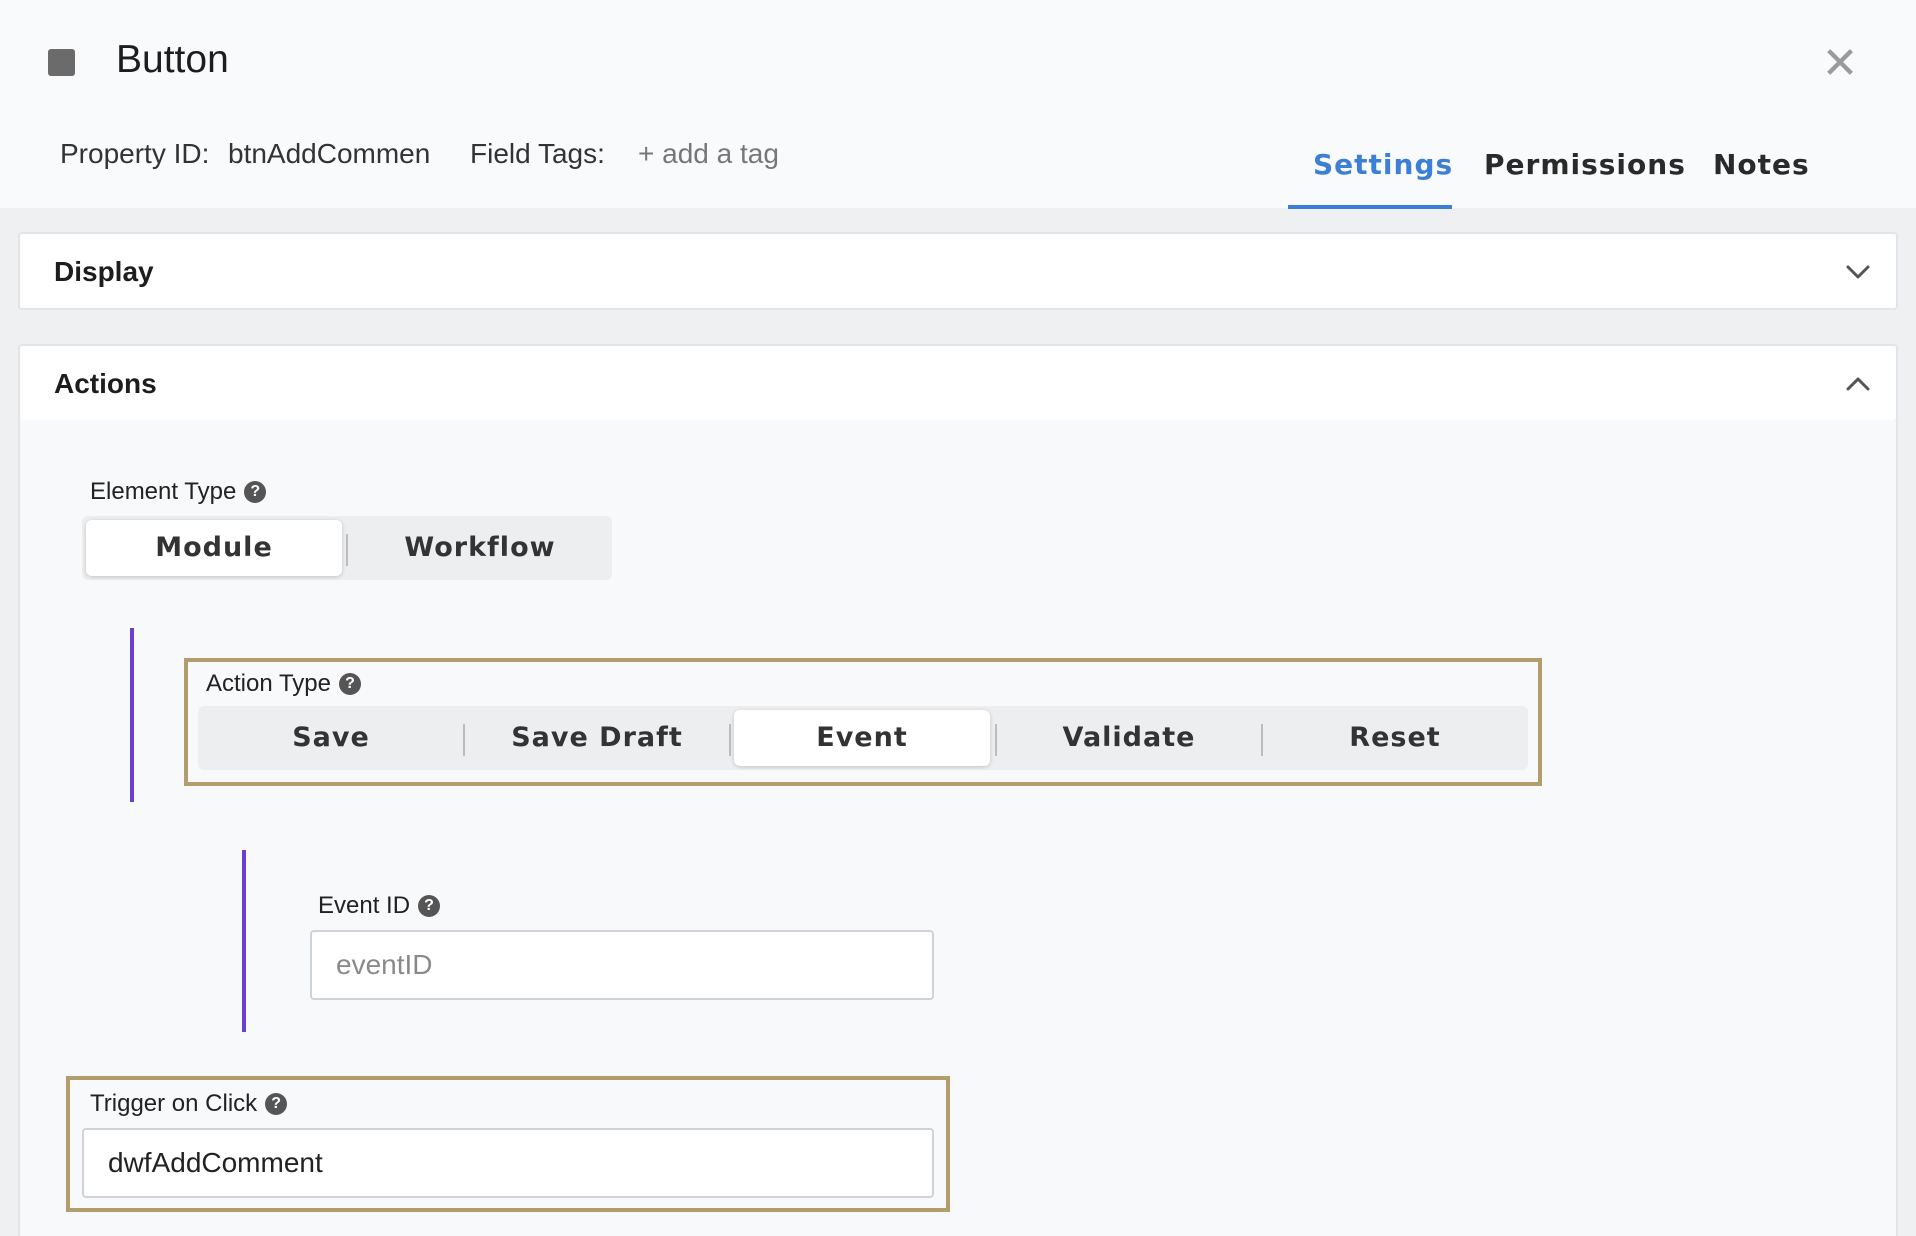 The image size is (1916, 1236). What do you see at coordinates (622, 965) in the screenshot?
I see `event-id-input: eventID` at bounding box center [622, 965].